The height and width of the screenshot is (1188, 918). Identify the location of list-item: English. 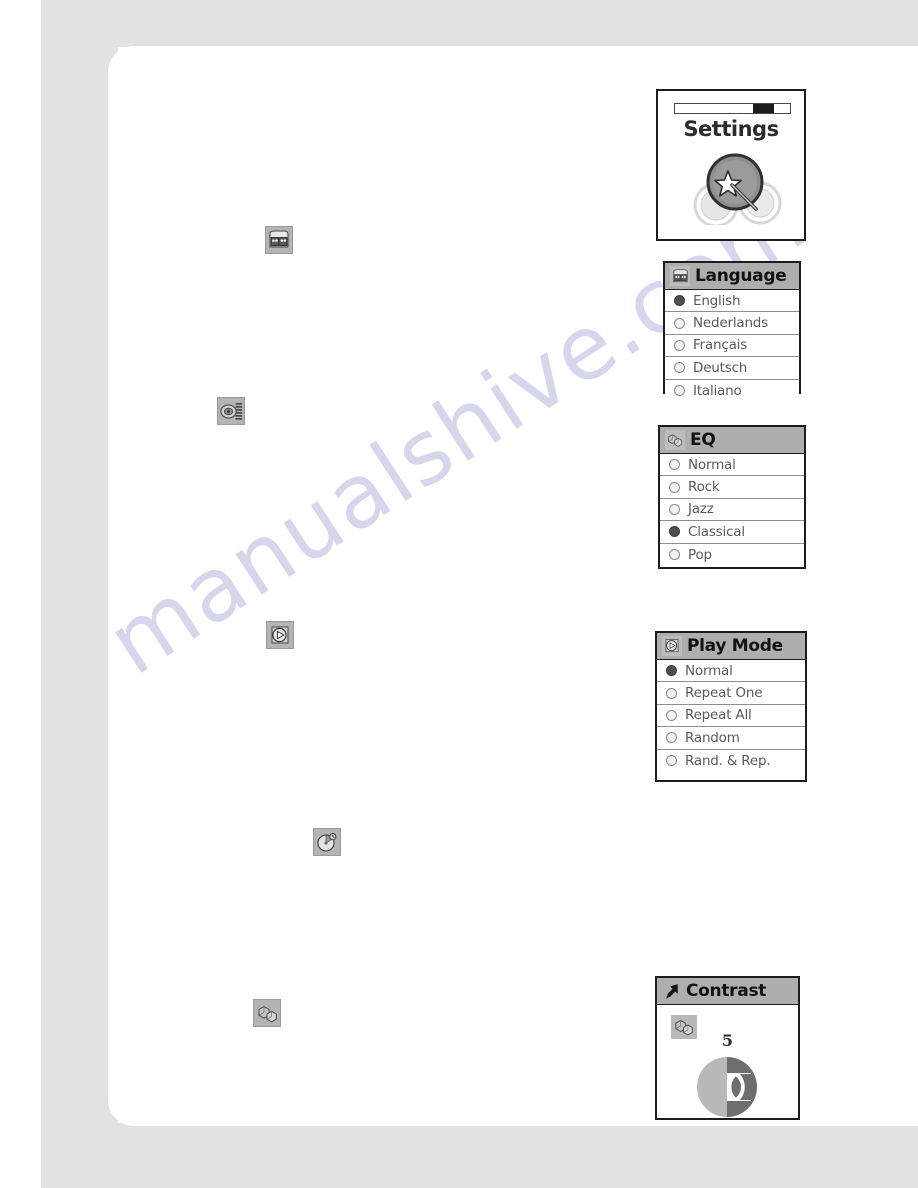
(732, 301).